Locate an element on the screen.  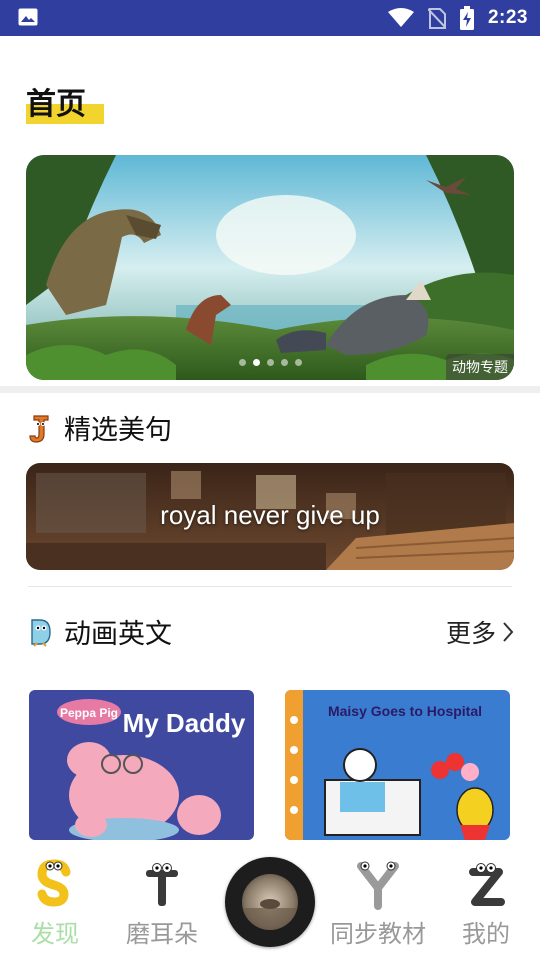
tab-discover: 发现 is located at coordinates (55, 905).